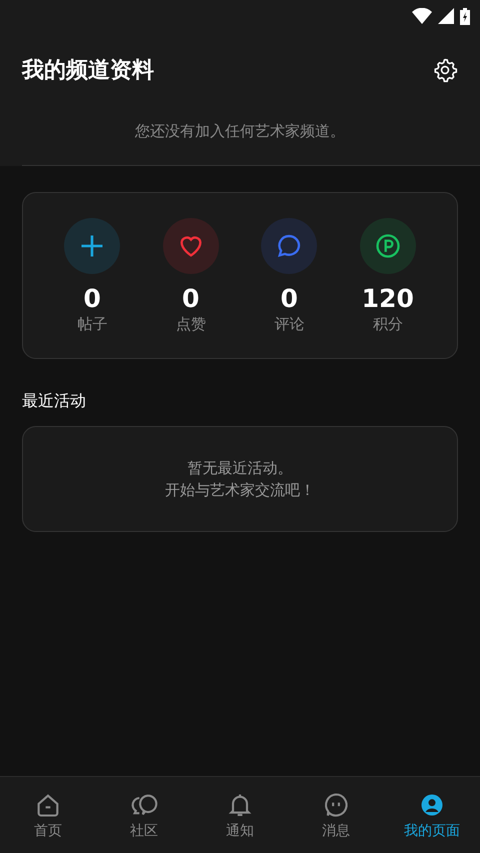 This screenshot has width=480, height=853. Describe the element at coordinates (432, 815) in the screenshot. I see `nav-tab: 我的页面` at that location.